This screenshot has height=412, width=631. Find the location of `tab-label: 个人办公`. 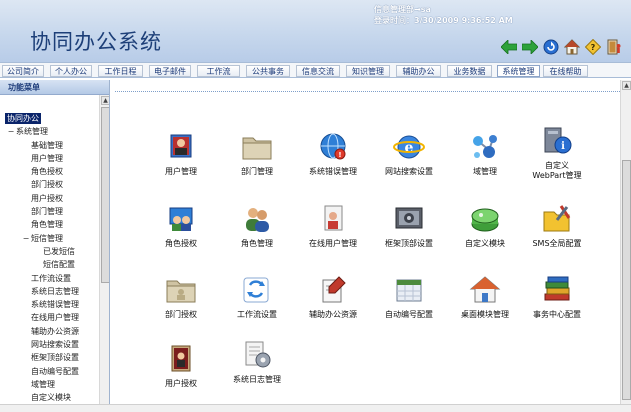

tab-label: 个人办公 is located at coordinates (71, 71).